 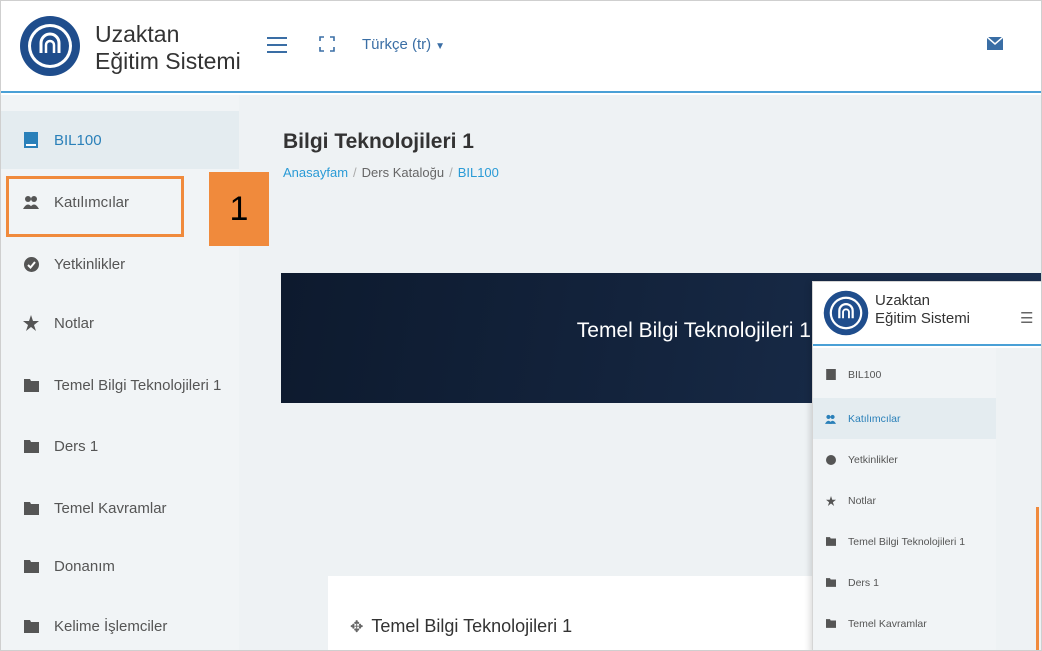 What do you see at coordinates (907, 541) in the screenshot?
I see `inset-item-label: Temel Bilgi Teknolojileri 1` at bounding box center [907, 541].